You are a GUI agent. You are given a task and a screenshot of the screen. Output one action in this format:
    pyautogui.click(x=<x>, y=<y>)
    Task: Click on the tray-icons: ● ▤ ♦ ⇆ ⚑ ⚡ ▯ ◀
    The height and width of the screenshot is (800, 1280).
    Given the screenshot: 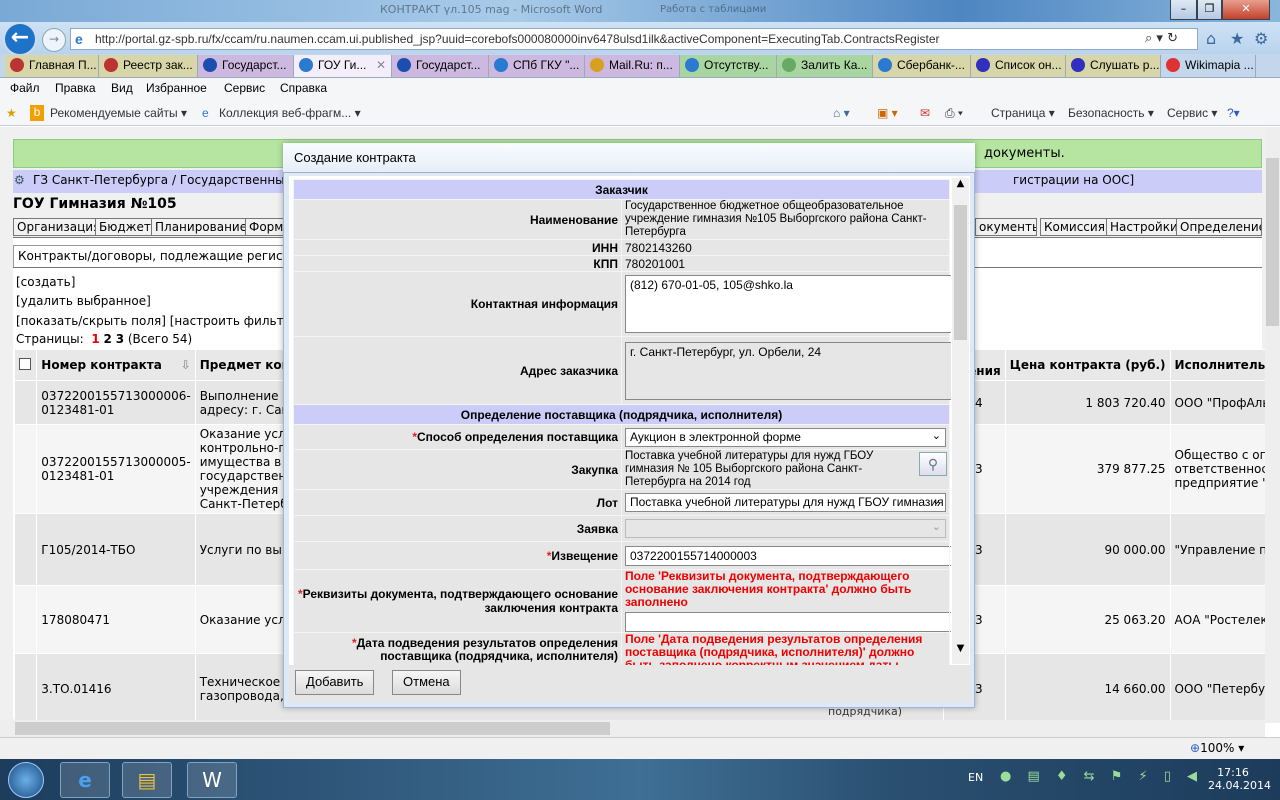 What is the action you would take?
    pyautogui.click(x=1101, y=776)
    